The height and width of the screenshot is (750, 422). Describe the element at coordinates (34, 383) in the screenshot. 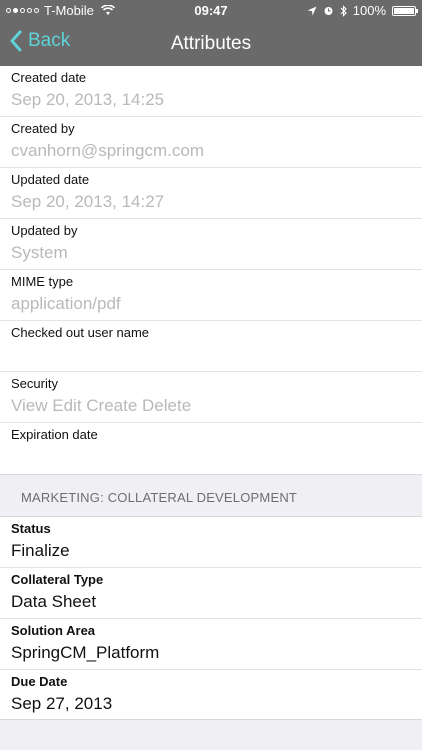

I see `attribute-label: Security` at that location.